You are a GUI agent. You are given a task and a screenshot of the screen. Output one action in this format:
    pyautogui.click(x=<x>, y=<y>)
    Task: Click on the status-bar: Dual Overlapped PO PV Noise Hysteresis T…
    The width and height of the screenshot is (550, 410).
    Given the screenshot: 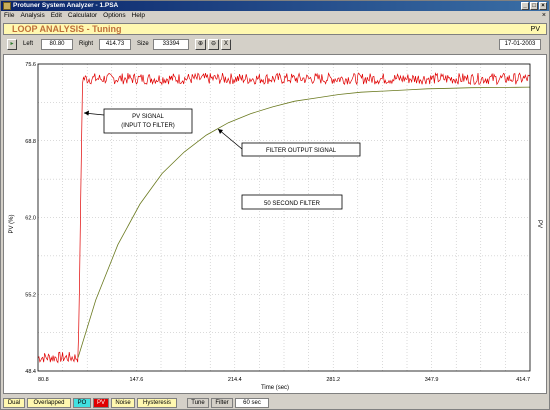 What is the action you would take?
    pyautogui.click(x=275, y=403)
    